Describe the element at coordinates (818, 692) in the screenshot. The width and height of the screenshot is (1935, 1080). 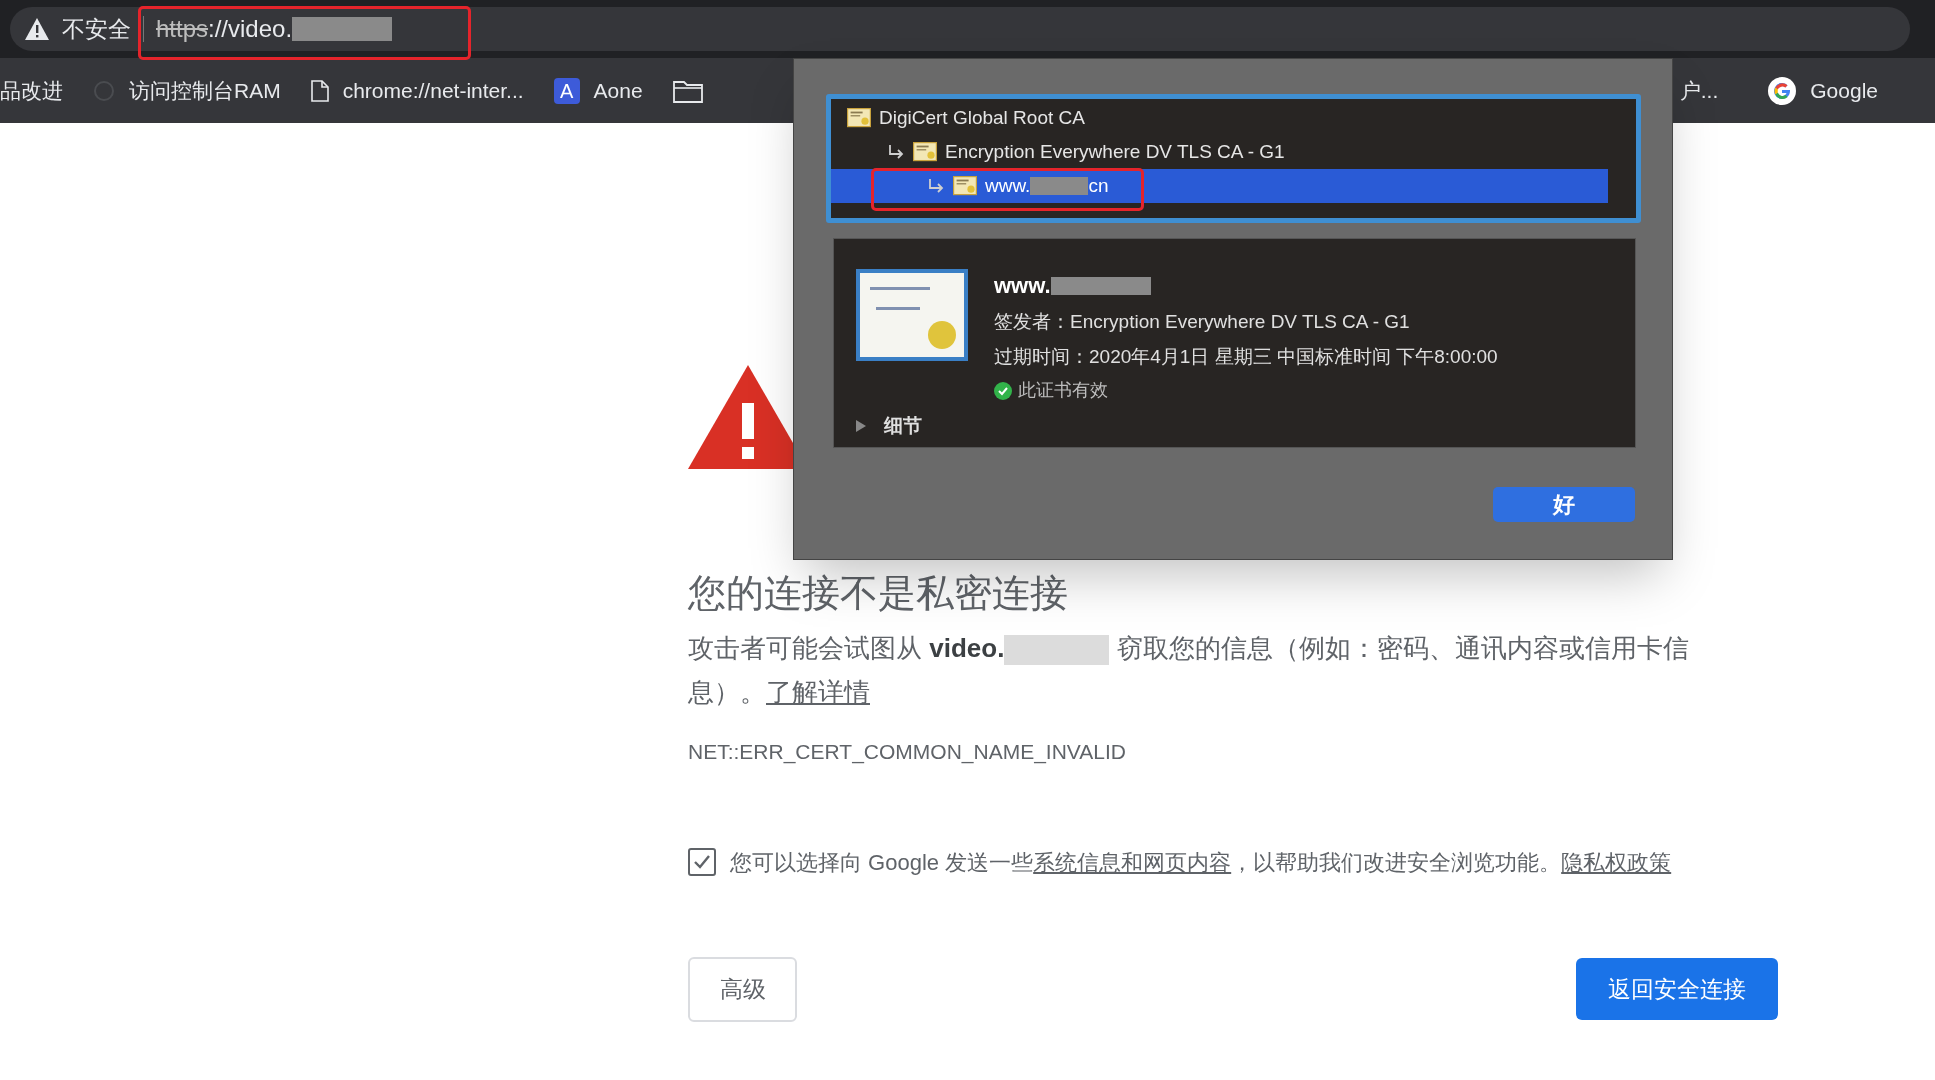
I see `learn-more-link: 了解详情` at that location.